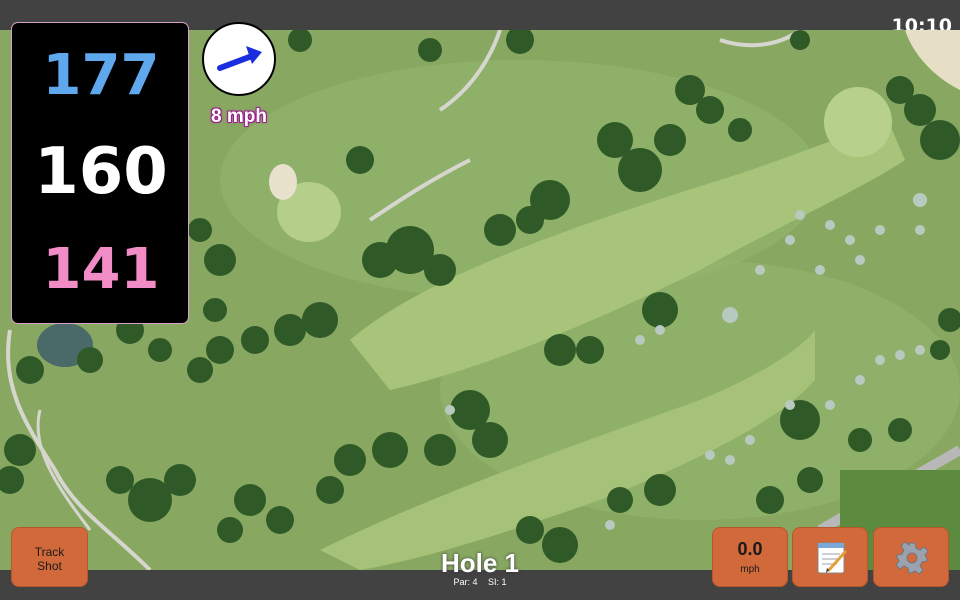 The image size is (960, 600). I want to click on distance-panel: 177 160 141, so click(100, 173).